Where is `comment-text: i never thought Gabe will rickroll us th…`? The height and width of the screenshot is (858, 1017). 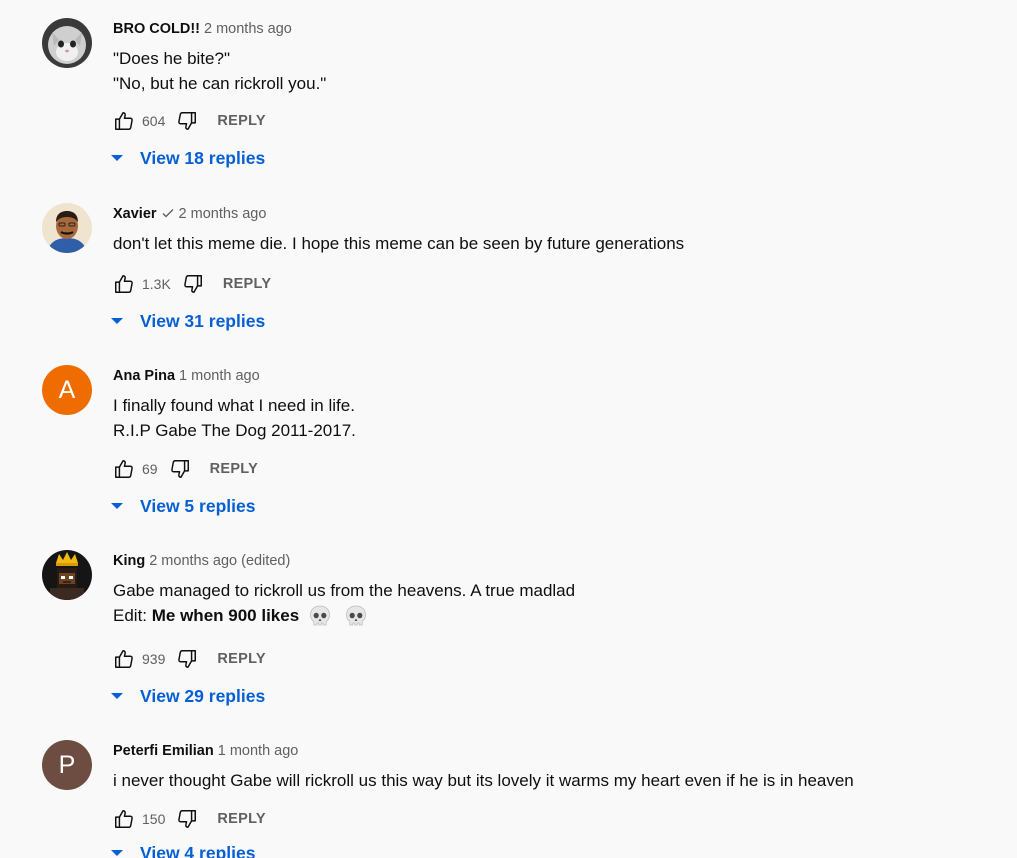 comment-text: i never thought Gabe will rickroll us th… is located at coordinates (483, 780).